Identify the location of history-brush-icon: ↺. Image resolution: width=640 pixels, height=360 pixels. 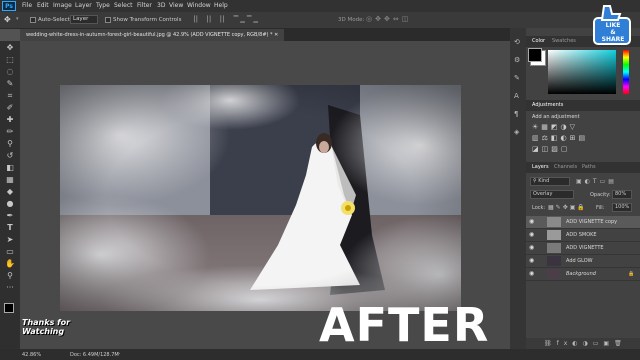
(10, 156).